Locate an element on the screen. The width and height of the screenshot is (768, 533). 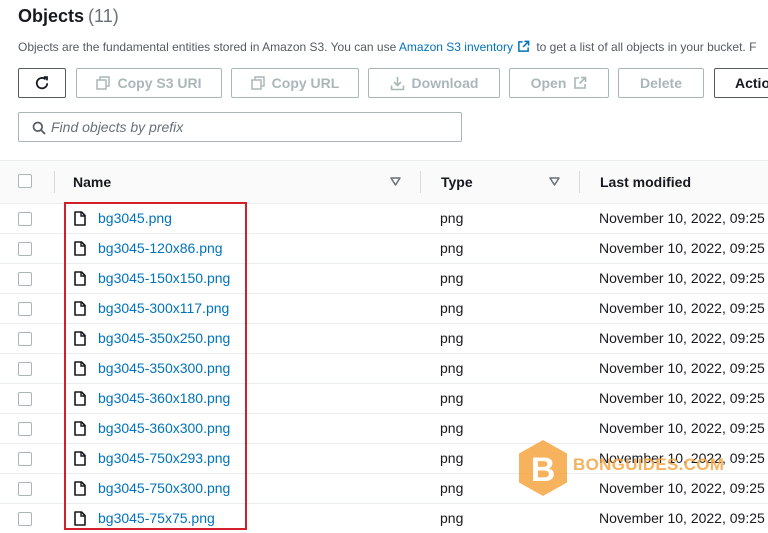
open-button: Open is located at coordinates (559, 83).